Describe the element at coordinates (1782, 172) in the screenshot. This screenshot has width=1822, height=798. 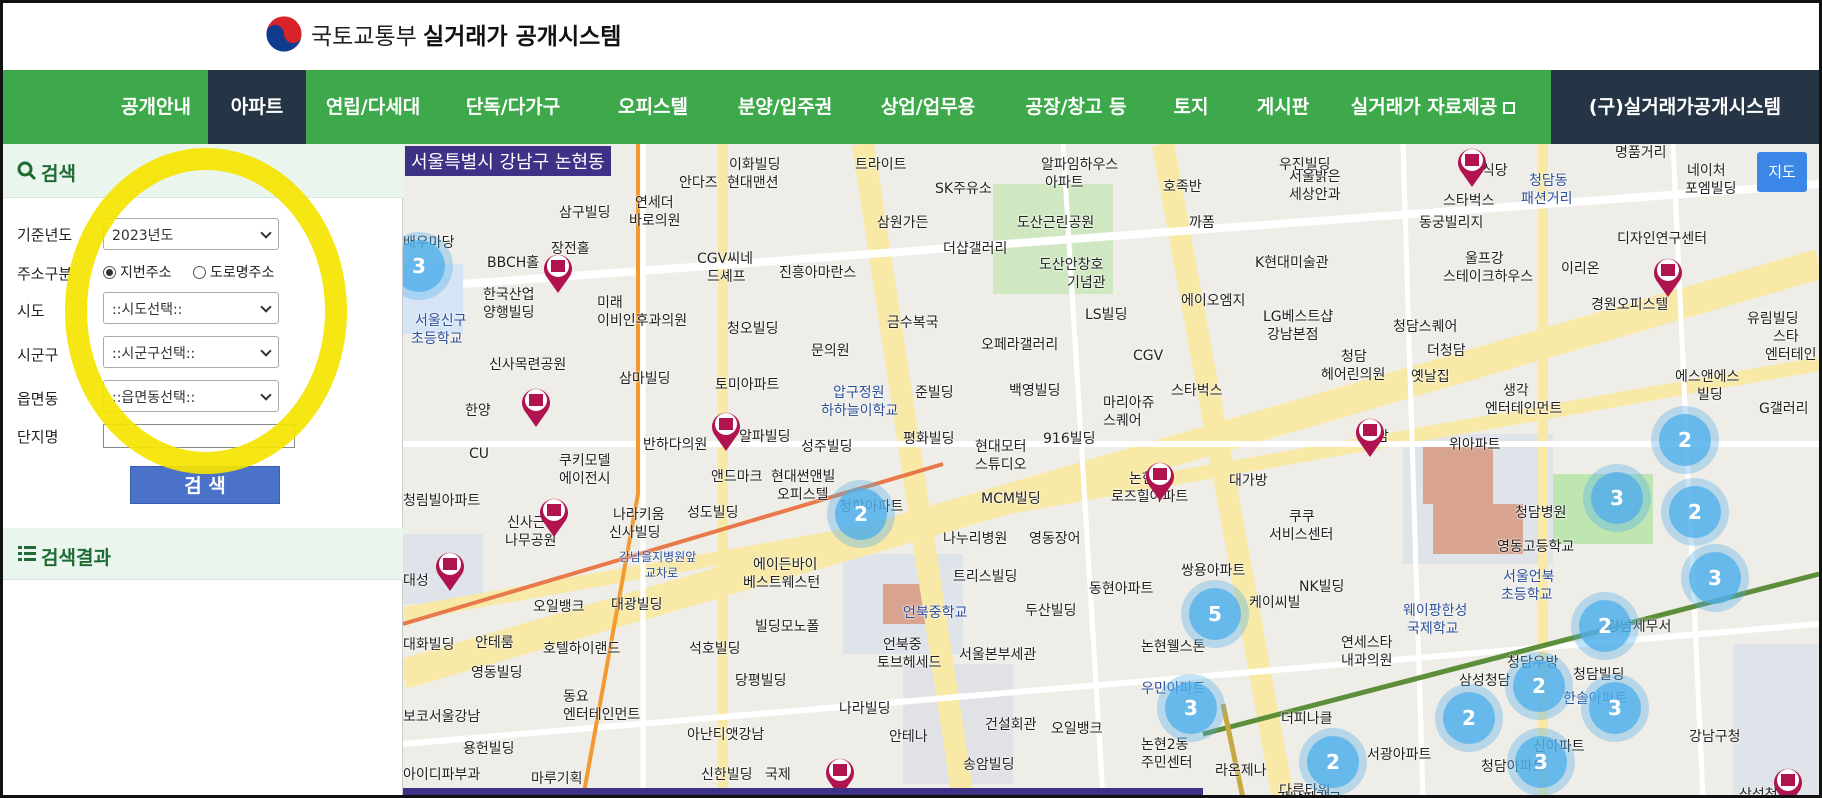
I see `map-view-button: 지도` at that location.